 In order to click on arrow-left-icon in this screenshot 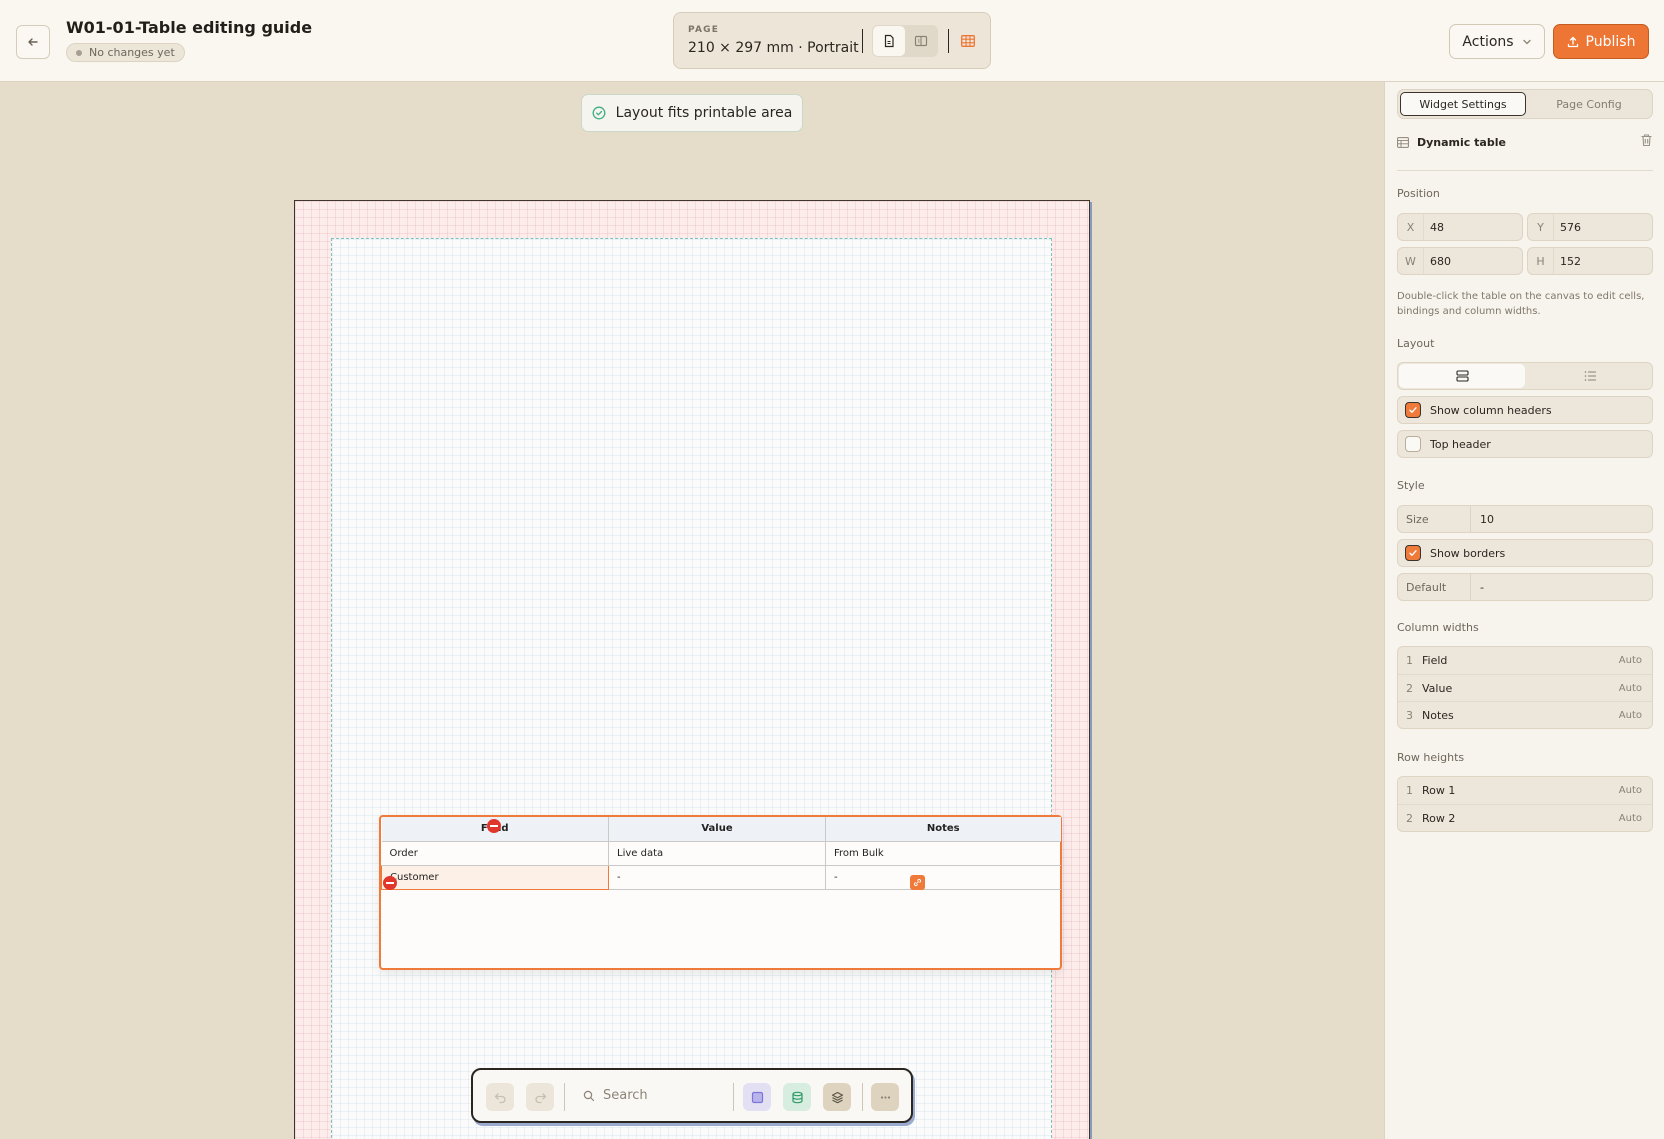, I will do `click(33, 42)`.